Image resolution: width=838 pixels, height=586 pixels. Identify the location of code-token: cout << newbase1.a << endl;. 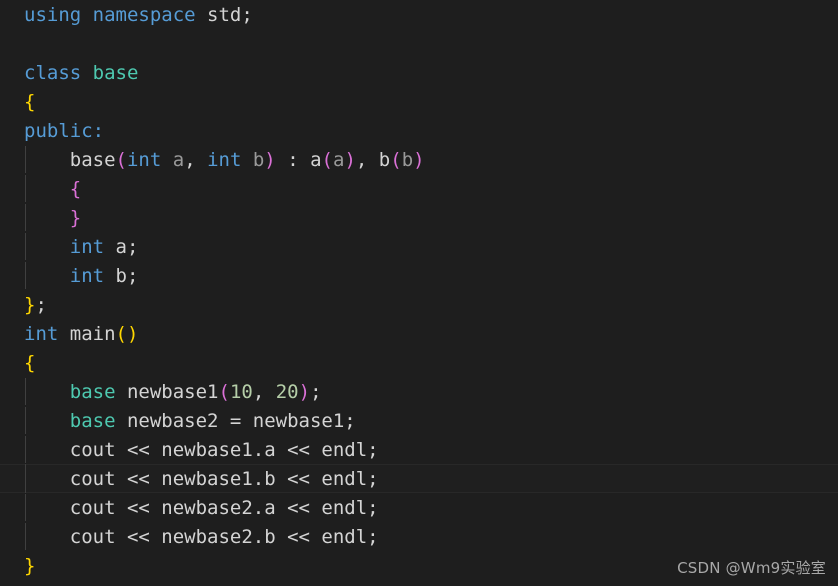
(201, 450).